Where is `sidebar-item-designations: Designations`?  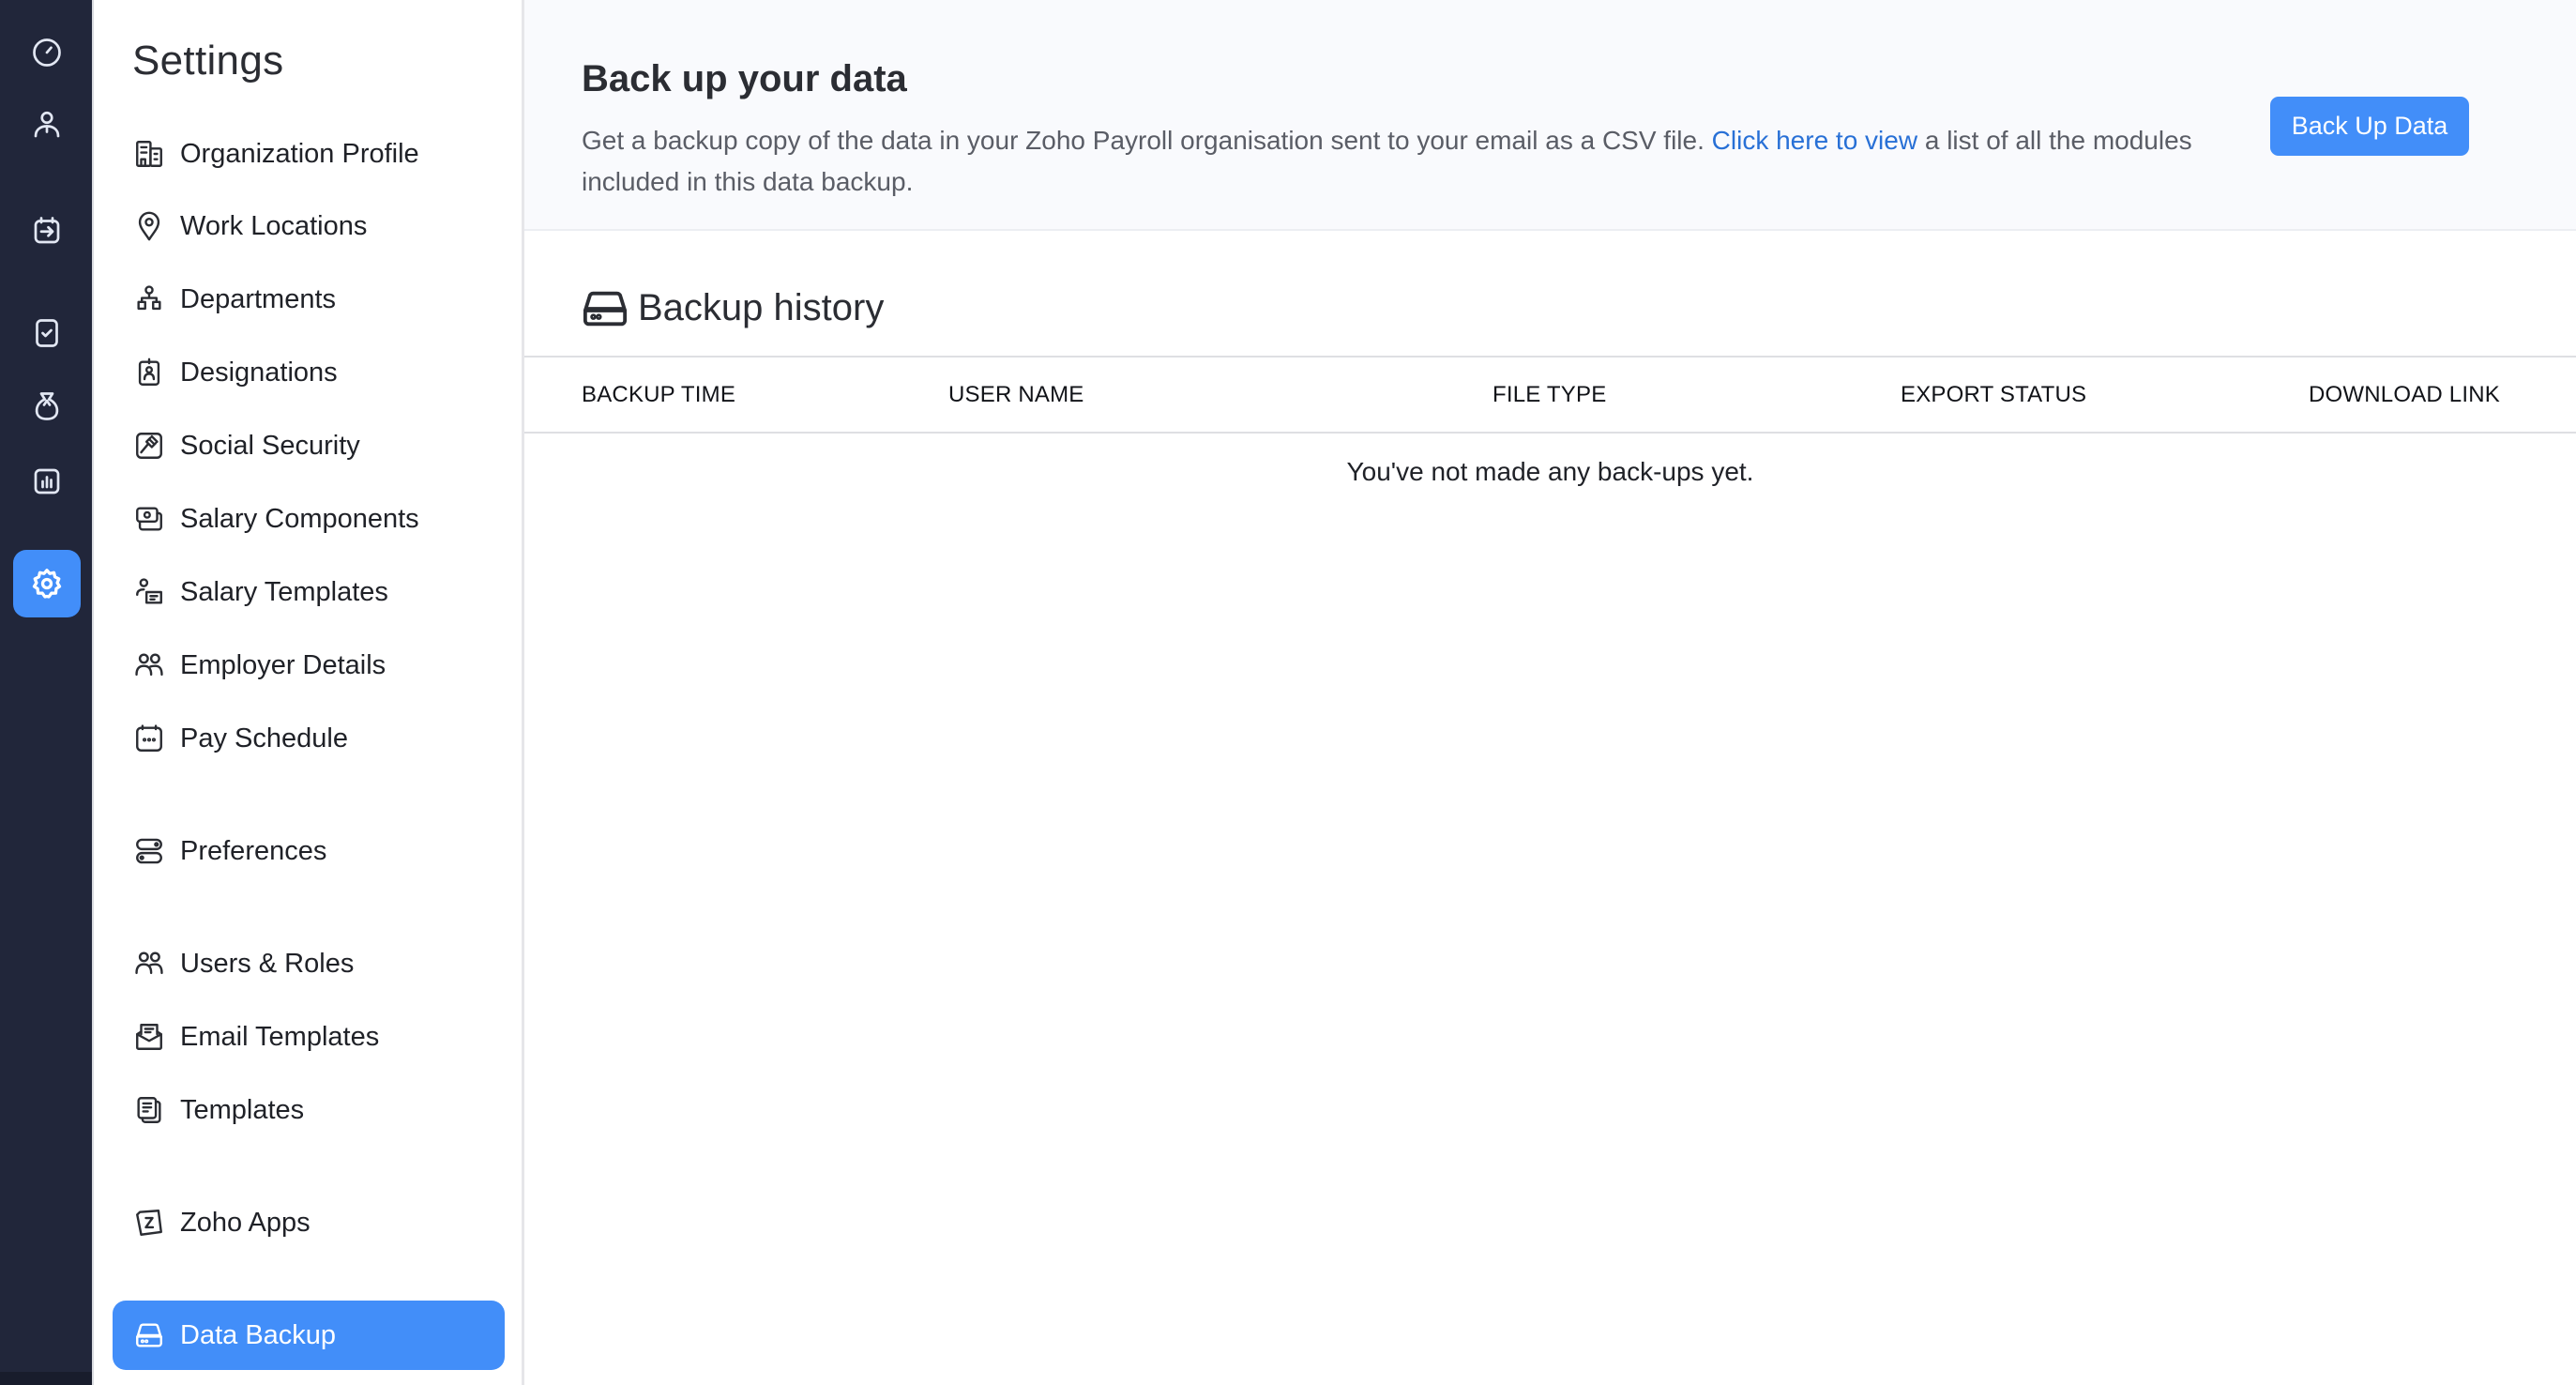 sidebar-item-designations: Designations is located at coordinates (309, 372).